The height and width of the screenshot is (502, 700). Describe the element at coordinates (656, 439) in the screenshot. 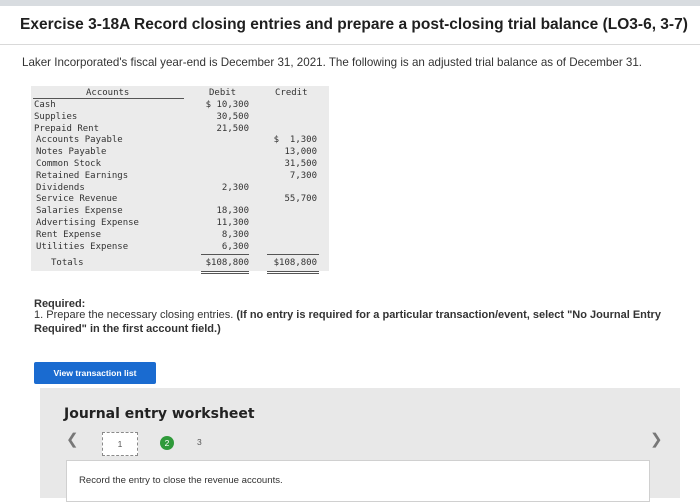

I see `chevron-right-icon: ❯` at that location.